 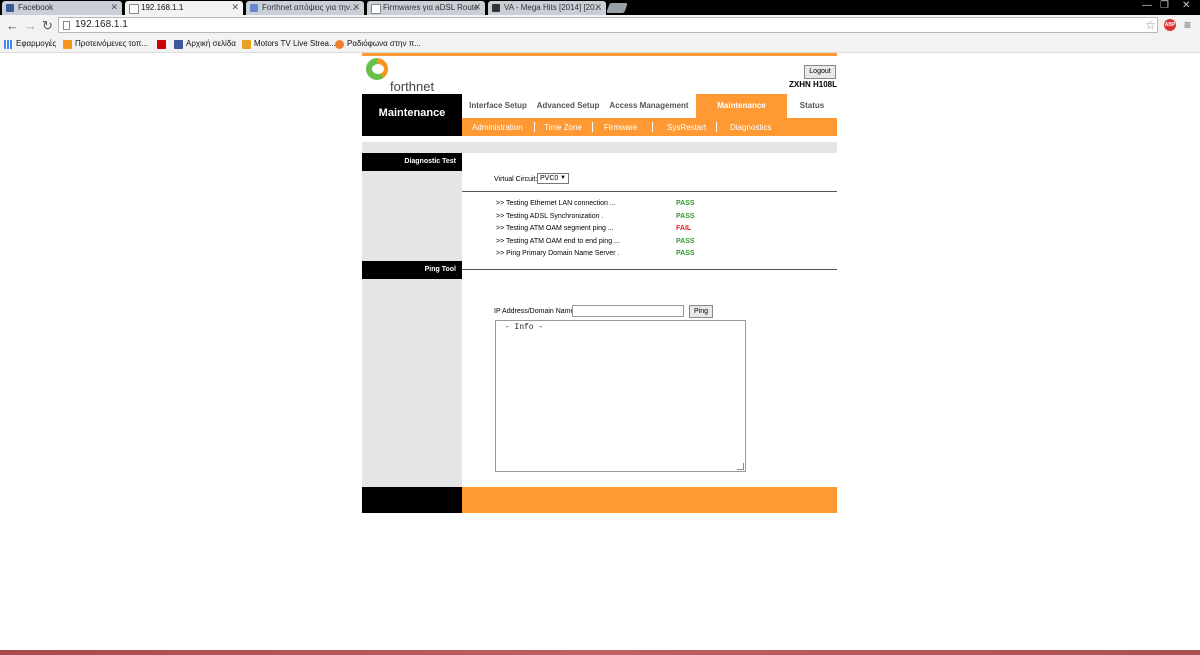 What do you see at coordinates (516, 179) in the screenshot?
I see `virtual-circuit-label: Virtual Circuit:` at bounding box center [516, 179].